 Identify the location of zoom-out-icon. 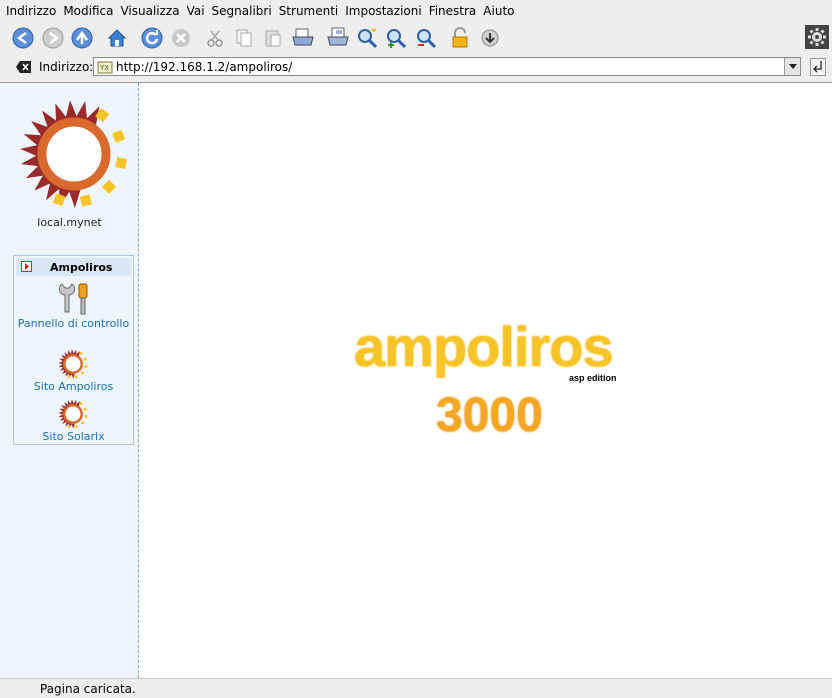
(426, 38).